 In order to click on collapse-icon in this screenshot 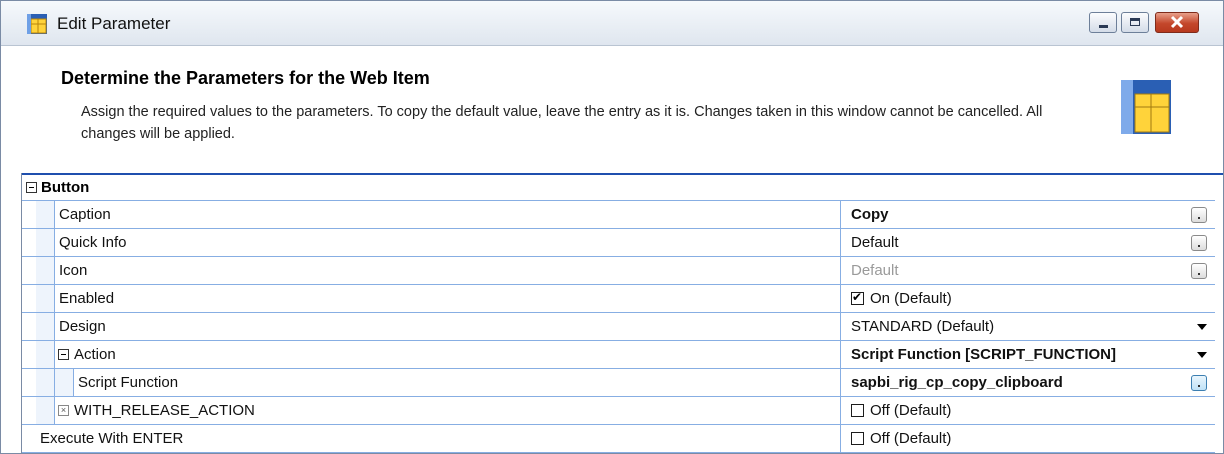, I will do `click(63, 354)`.